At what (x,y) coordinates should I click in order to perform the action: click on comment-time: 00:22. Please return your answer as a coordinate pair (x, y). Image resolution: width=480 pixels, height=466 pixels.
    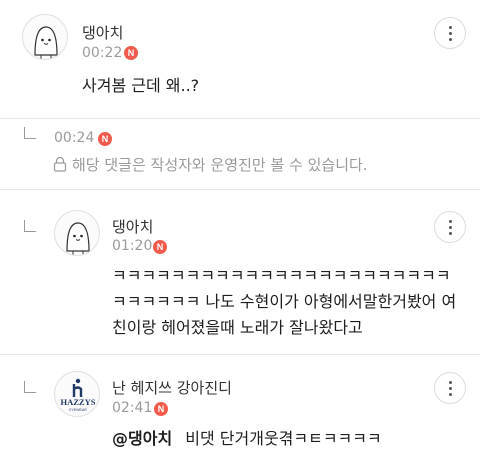
    Looking at the image, I should click on (102, 53).